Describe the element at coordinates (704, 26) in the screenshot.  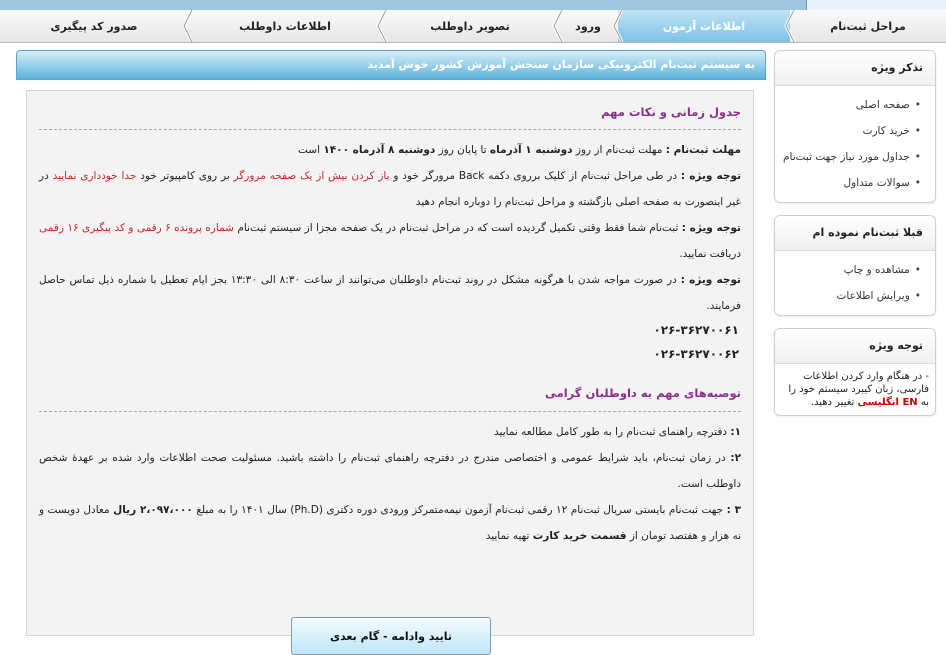
I see `tab-label: اطلاعات آزمون` at that location.